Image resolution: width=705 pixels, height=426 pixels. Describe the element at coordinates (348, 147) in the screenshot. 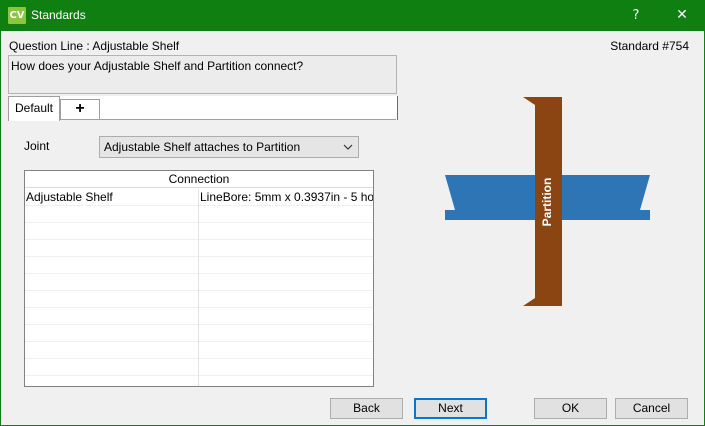

I see `chevron-down-icon` at that location.